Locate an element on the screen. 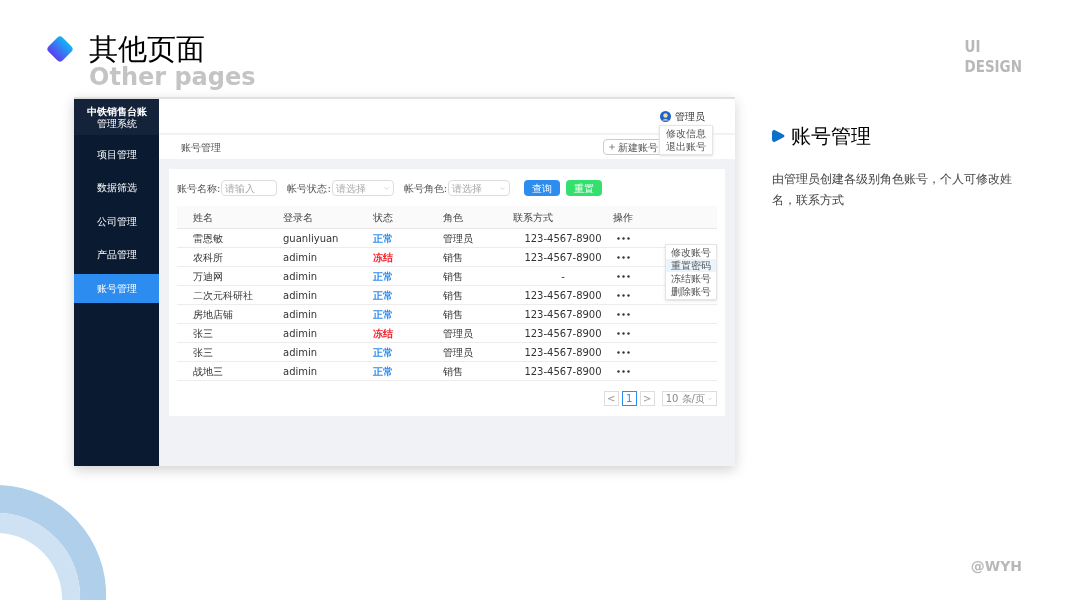  sidebar-item: 数据筛选 is located at coordinates (116, 187).